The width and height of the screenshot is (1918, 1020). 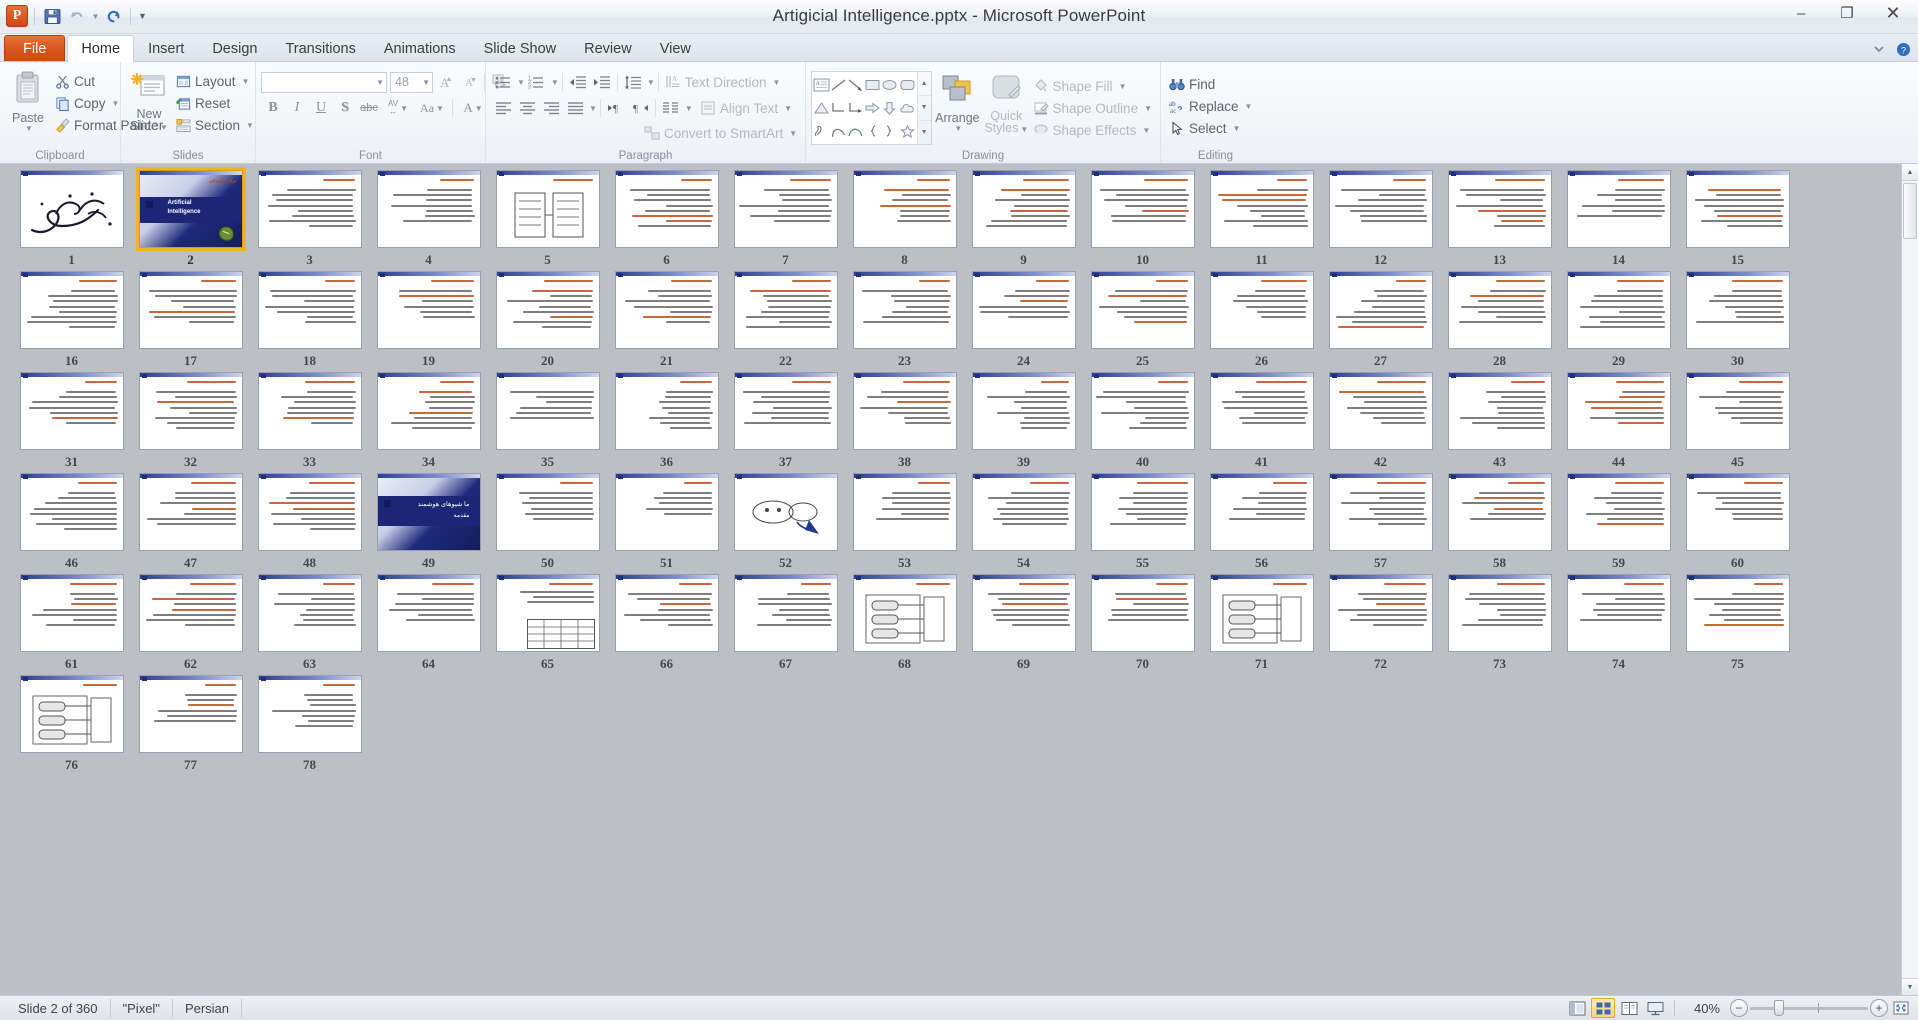 What do you see at coordinates (250, 125) in the screenshot?
I see `section-dropdown-icon: ▼` at bounding box center [250, 125].